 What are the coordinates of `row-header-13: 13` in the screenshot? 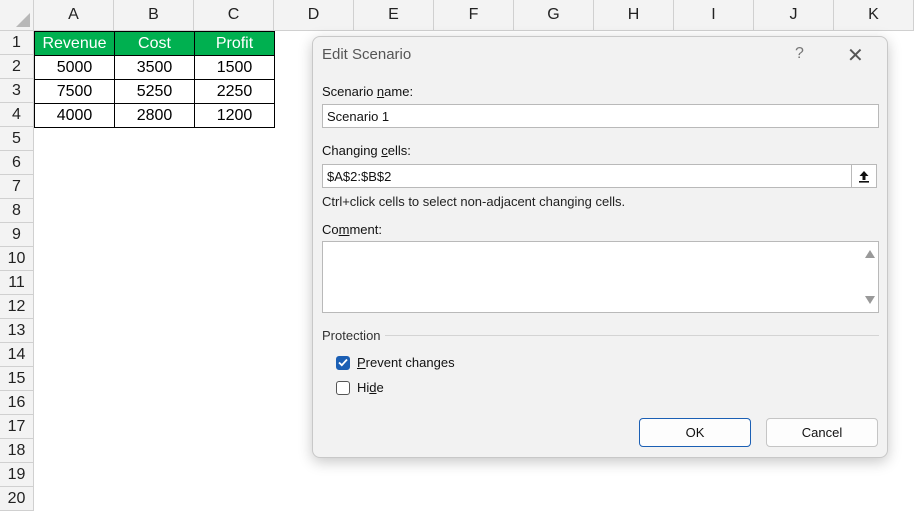 It's located at (17, 331).